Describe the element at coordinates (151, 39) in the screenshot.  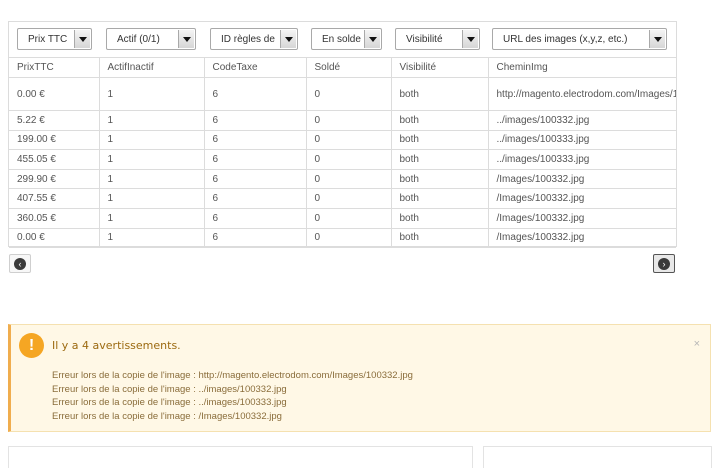
I see `column-select-actif: Actif (0/1)` at that location.